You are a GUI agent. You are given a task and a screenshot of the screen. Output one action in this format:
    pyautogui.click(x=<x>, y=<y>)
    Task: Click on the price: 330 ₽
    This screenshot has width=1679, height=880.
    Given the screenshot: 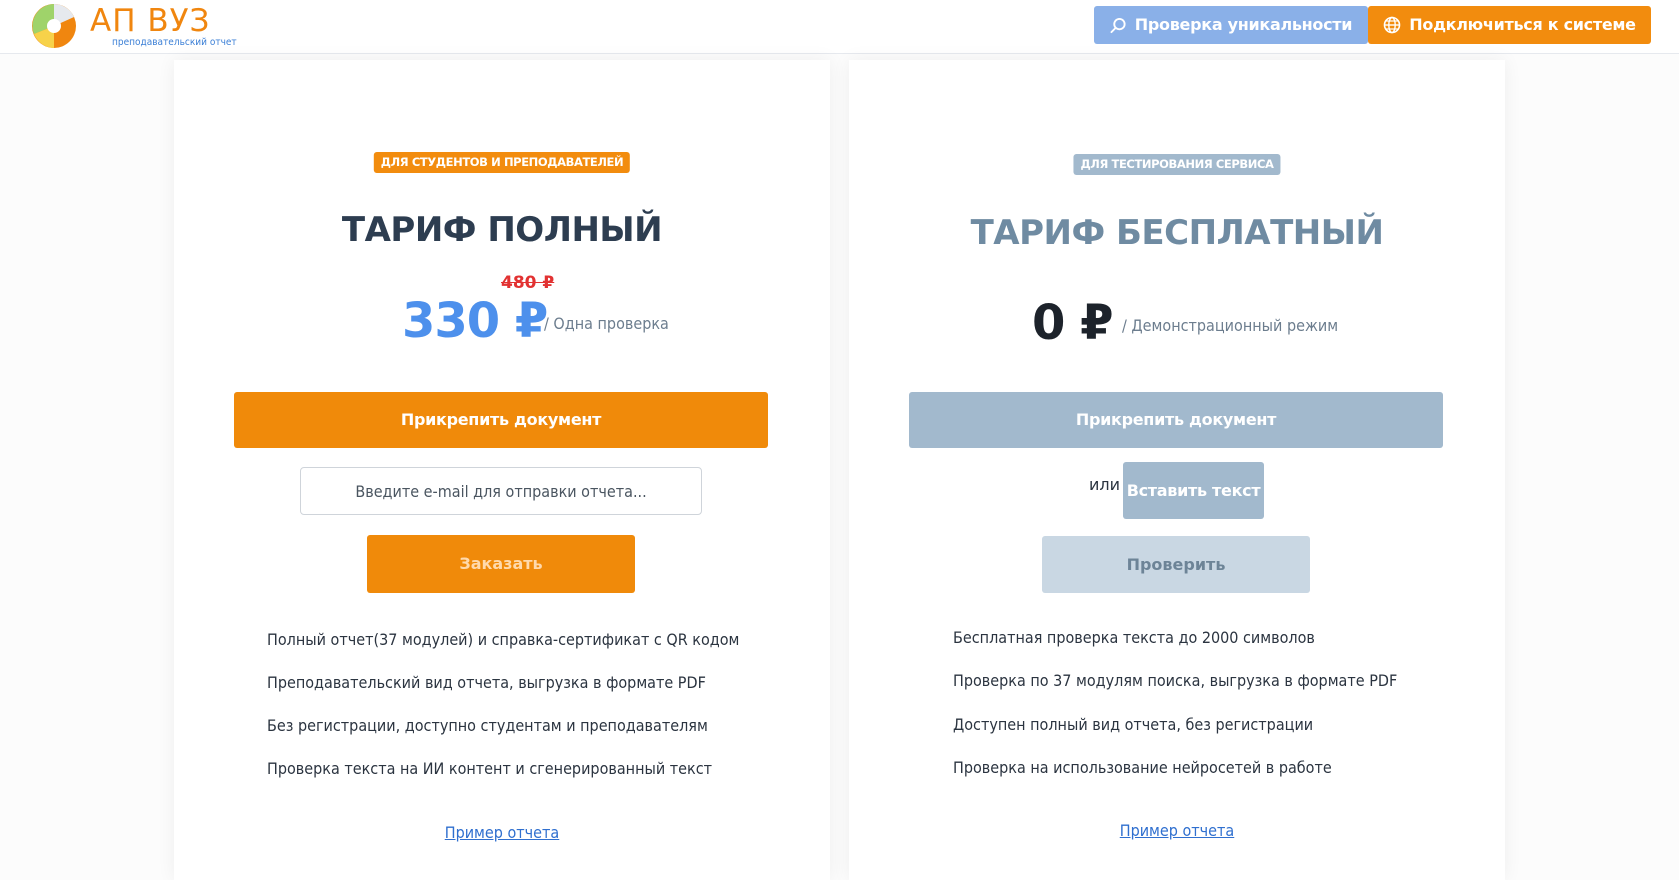 What is the action you would take?
    pyautogui.click(x=475, y=321)
    